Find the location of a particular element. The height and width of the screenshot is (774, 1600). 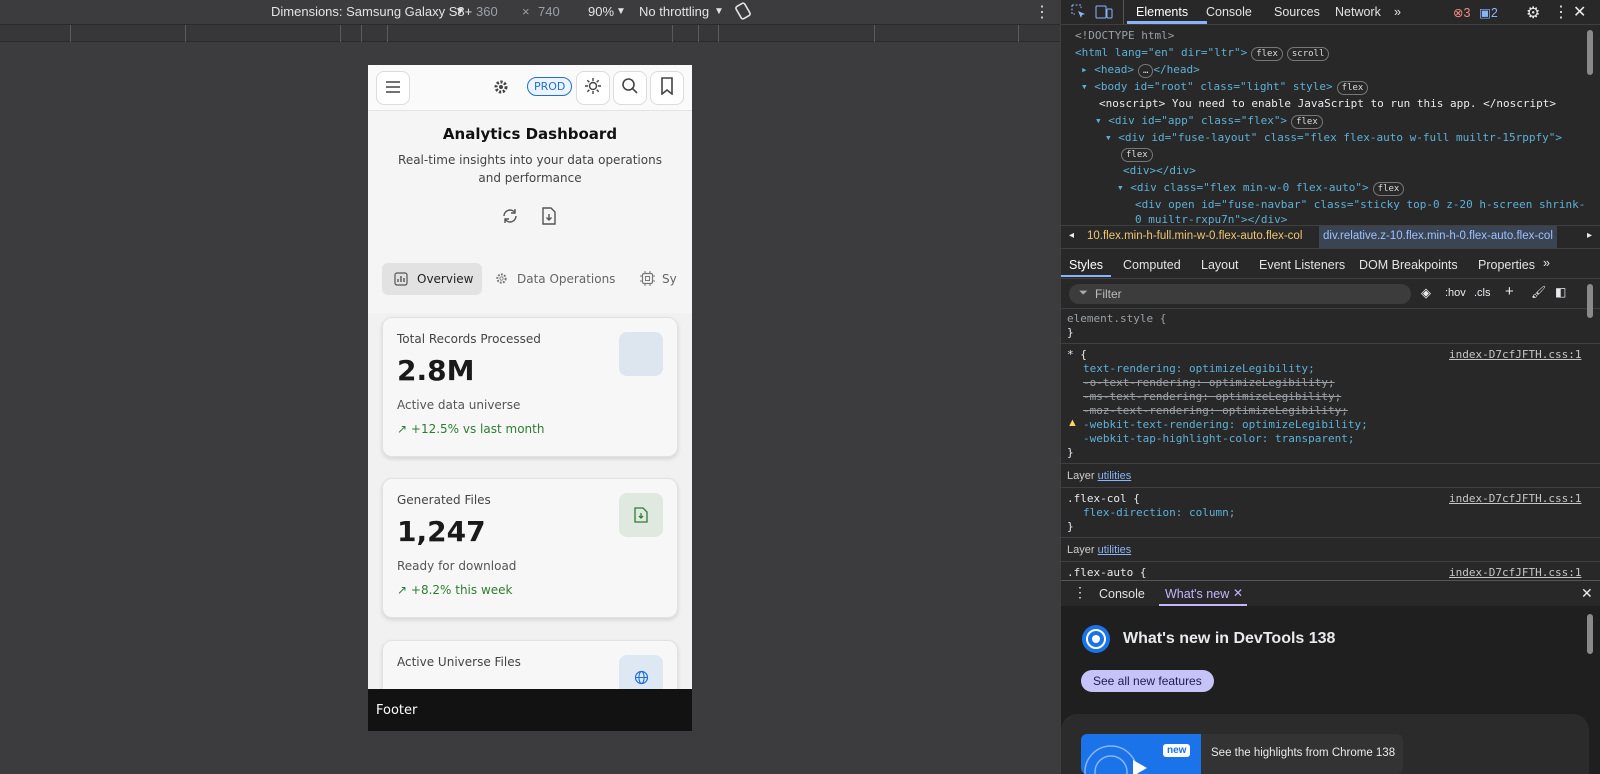

device-toolbar-icon is located at coordinates (1104, 13).